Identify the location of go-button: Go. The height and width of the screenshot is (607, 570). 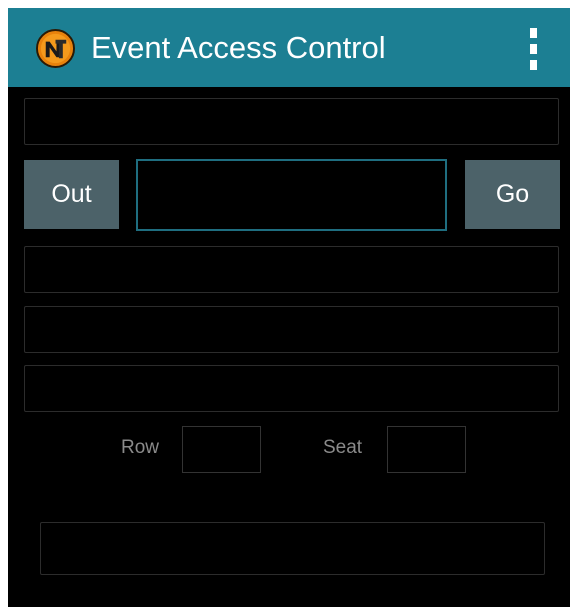
(512, 194).